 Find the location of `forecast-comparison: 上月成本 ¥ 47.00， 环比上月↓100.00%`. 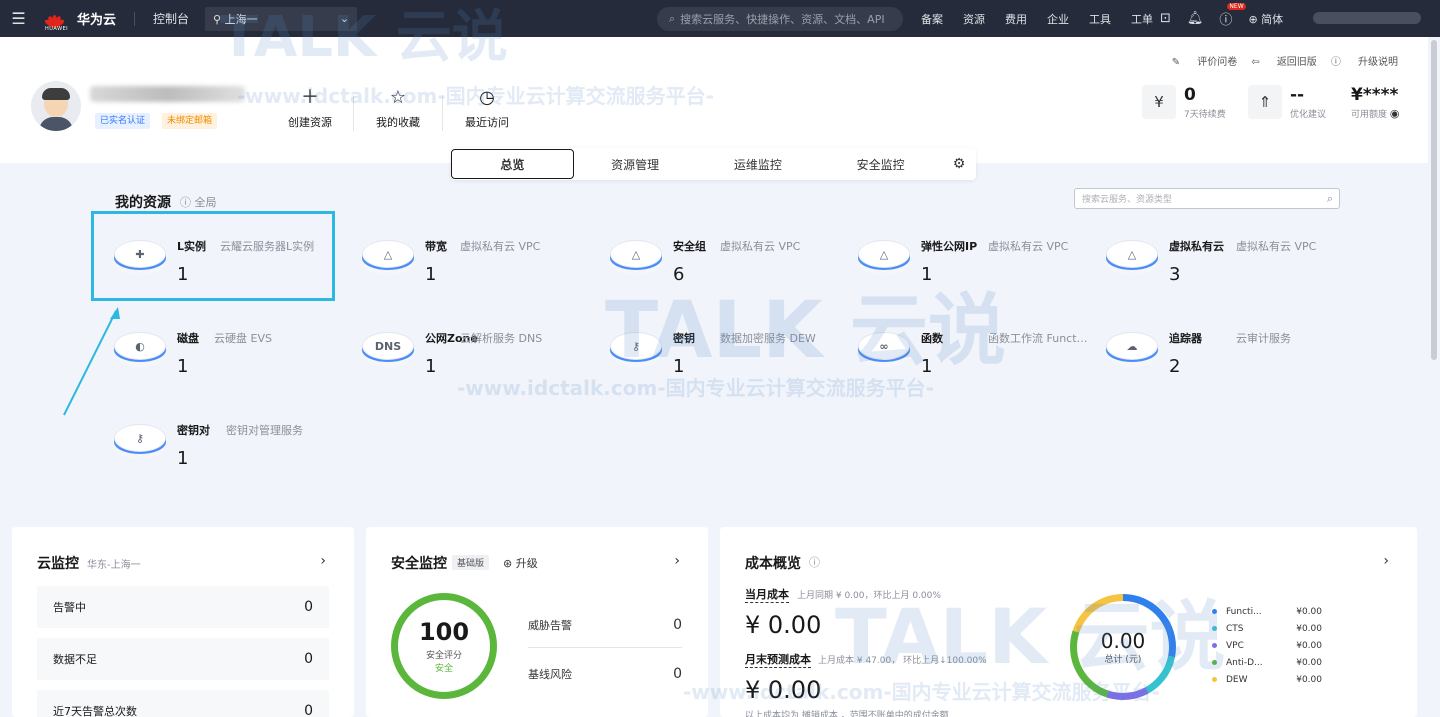

forecast-comparison: 上月成本 ¥ 47.00， 环比上月↓100.00% is located at coordinates (902, 661).